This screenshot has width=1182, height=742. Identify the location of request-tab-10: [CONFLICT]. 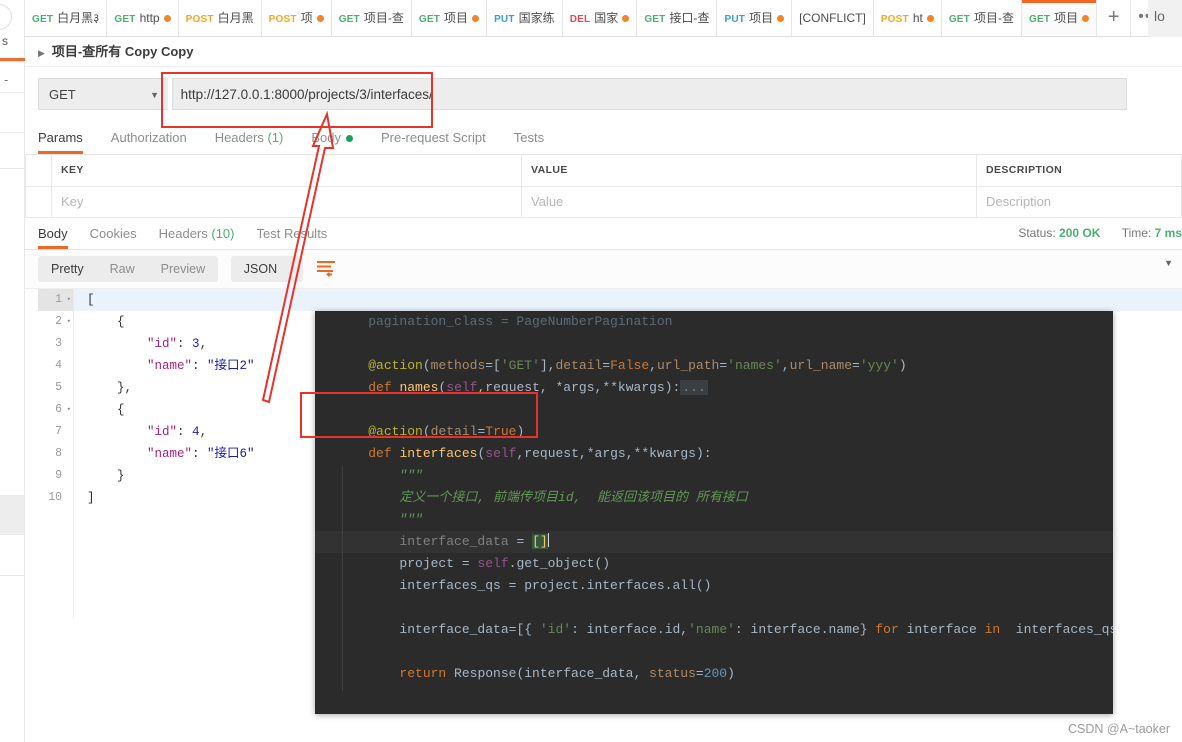
(833, 18).